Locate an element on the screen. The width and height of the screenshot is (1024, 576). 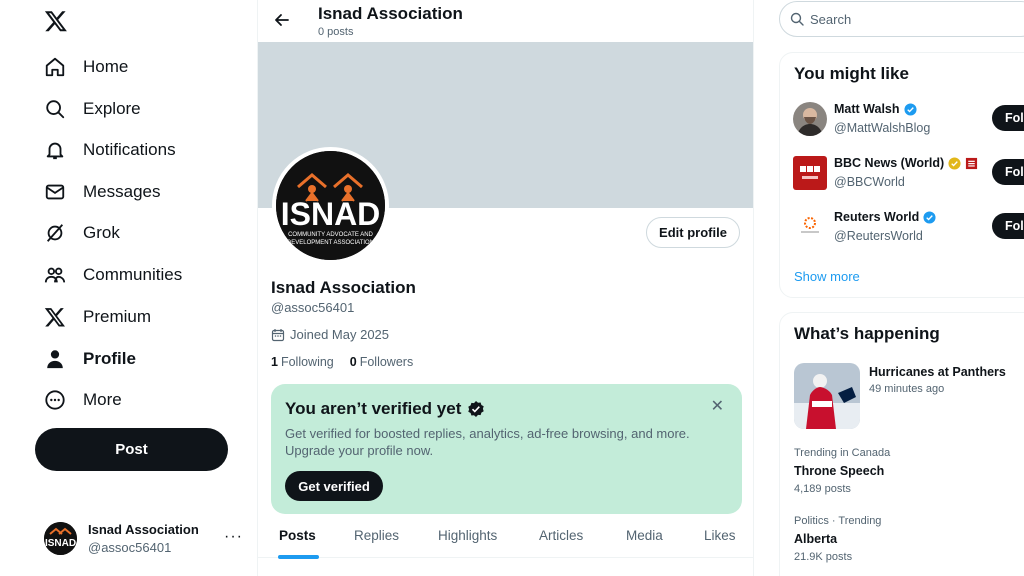
joined-label: Joined May 2025 is located at coordinates (340, 334).